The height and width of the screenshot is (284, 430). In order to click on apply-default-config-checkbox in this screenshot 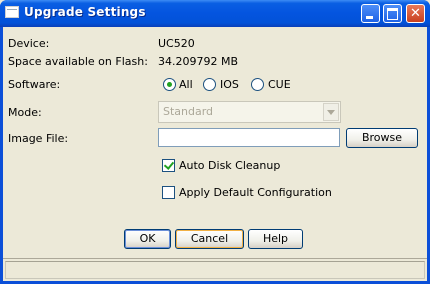, I will do `click(168, 192)`.